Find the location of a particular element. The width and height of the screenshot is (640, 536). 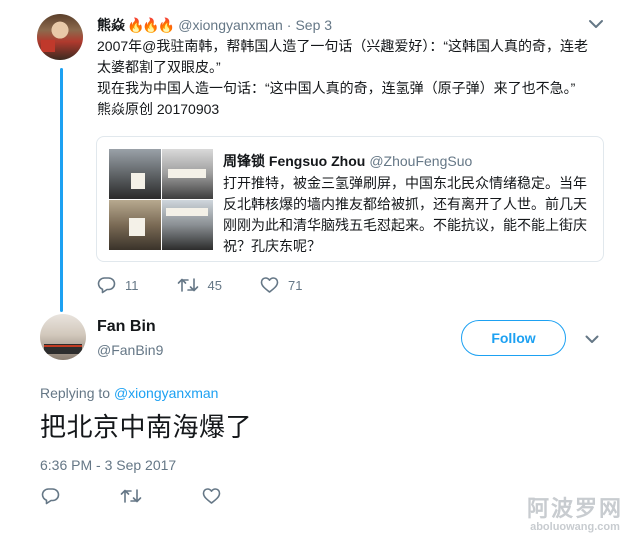

quoted-tweet-line: 反北韩核爆的墙内推友都给被抓，还有离开了人世。前几天 is located at coordinates (405, 204).